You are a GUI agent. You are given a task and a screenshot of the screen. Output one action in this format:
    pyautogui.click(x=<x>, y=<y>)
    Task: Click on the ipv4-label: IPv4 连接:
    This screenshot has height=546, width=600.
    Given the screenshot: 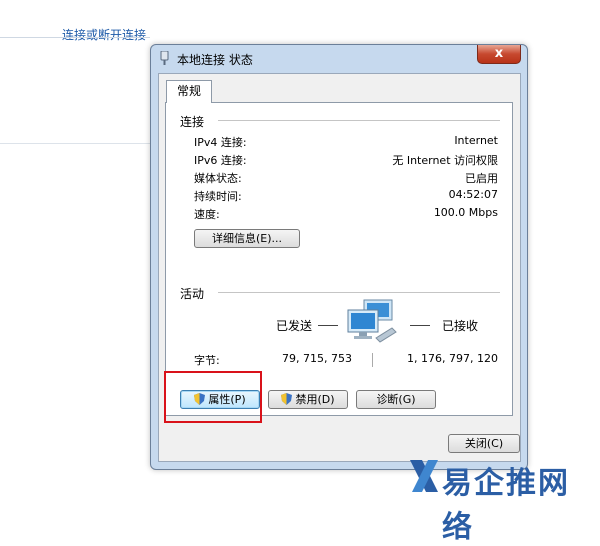 What is the action you would take?
    pyautogui.click(x=220, y=142)
    